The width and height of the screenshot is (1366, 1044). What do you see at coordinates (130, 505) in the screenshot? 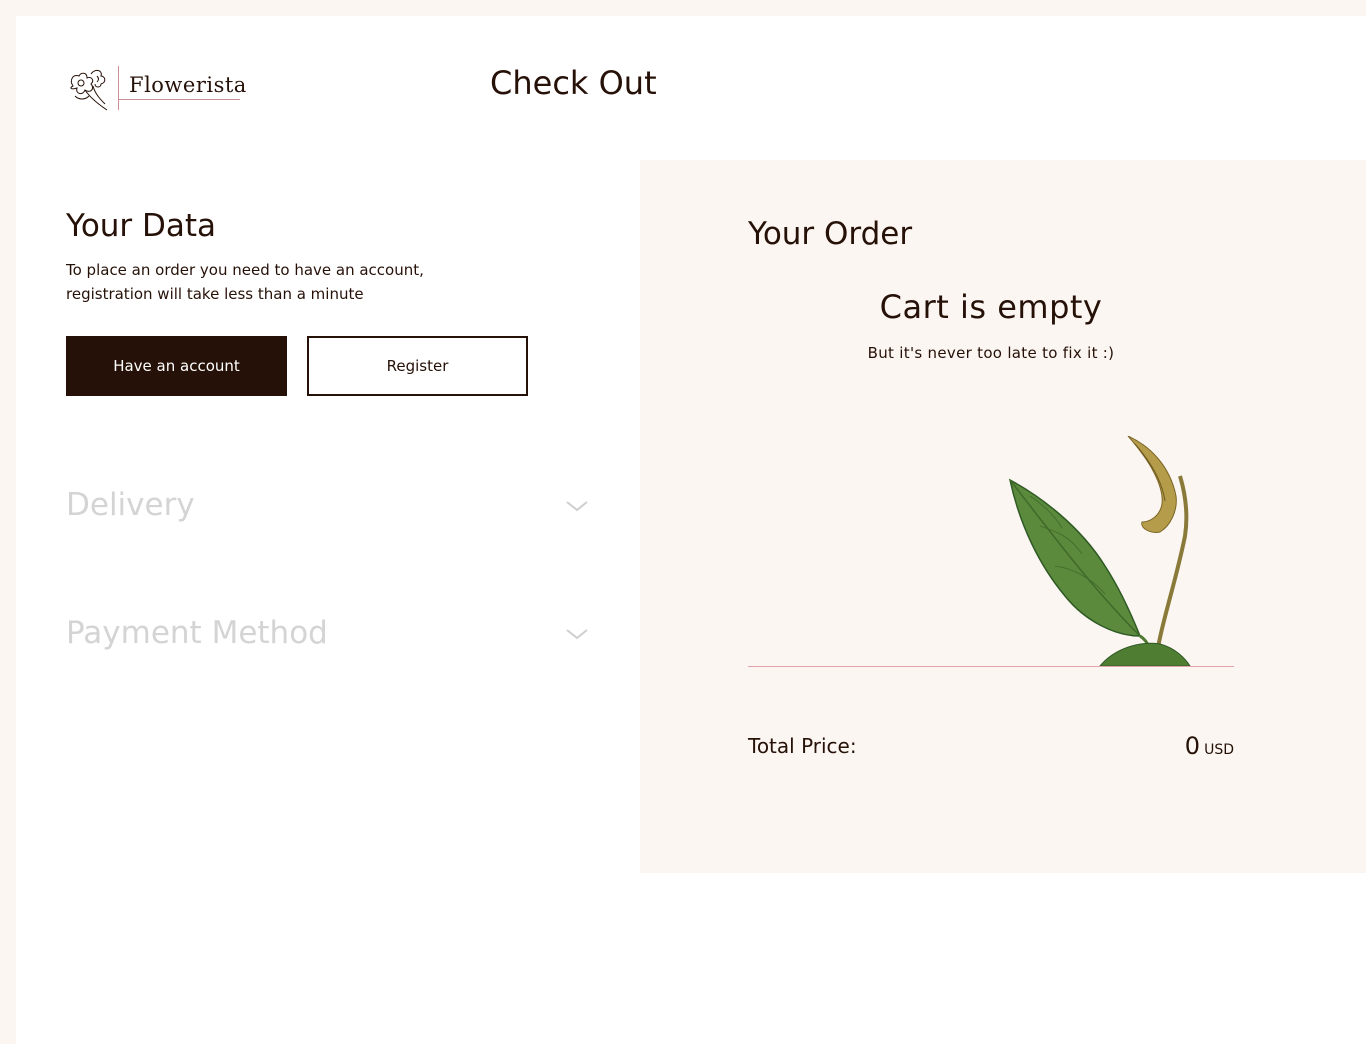
I see `delivery-label: Delivery` at bounding box center [130, 505].